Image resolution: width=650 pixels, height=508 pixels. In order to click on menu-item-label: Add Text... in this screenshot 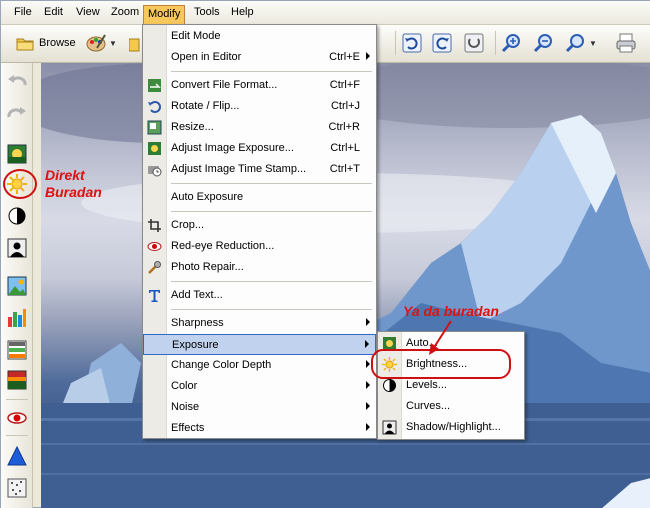, I will do `click(197, 295)`.